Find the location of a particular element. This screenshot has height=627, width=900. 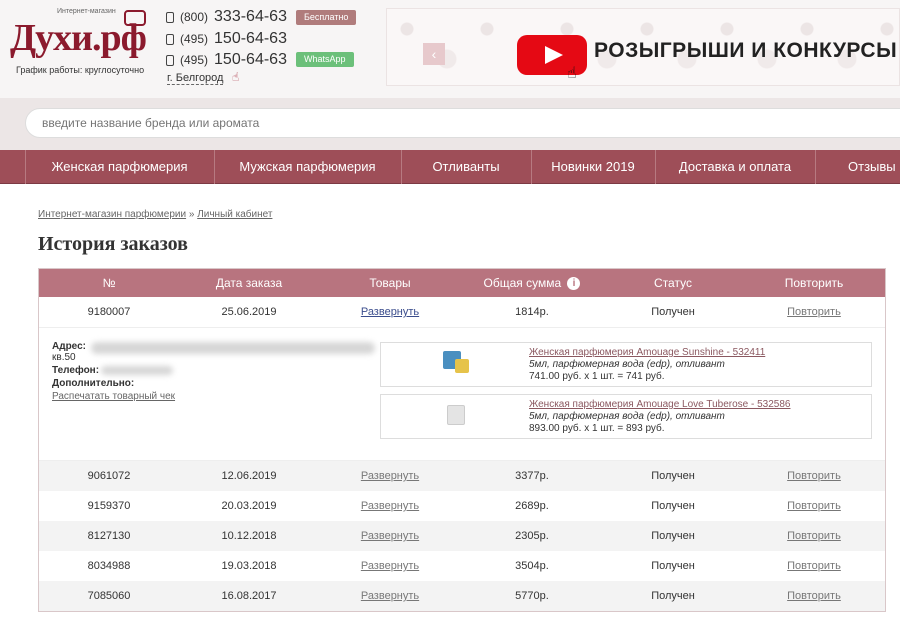

breadcrumb-current: Личный кабинет is located at coordinates (234, 214).